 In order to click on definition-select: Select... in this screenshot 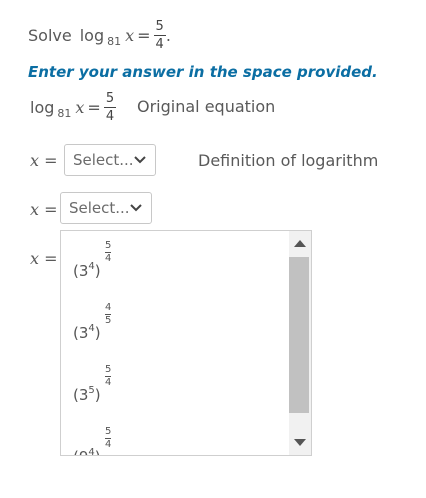, I will do `click(110, 160)`.